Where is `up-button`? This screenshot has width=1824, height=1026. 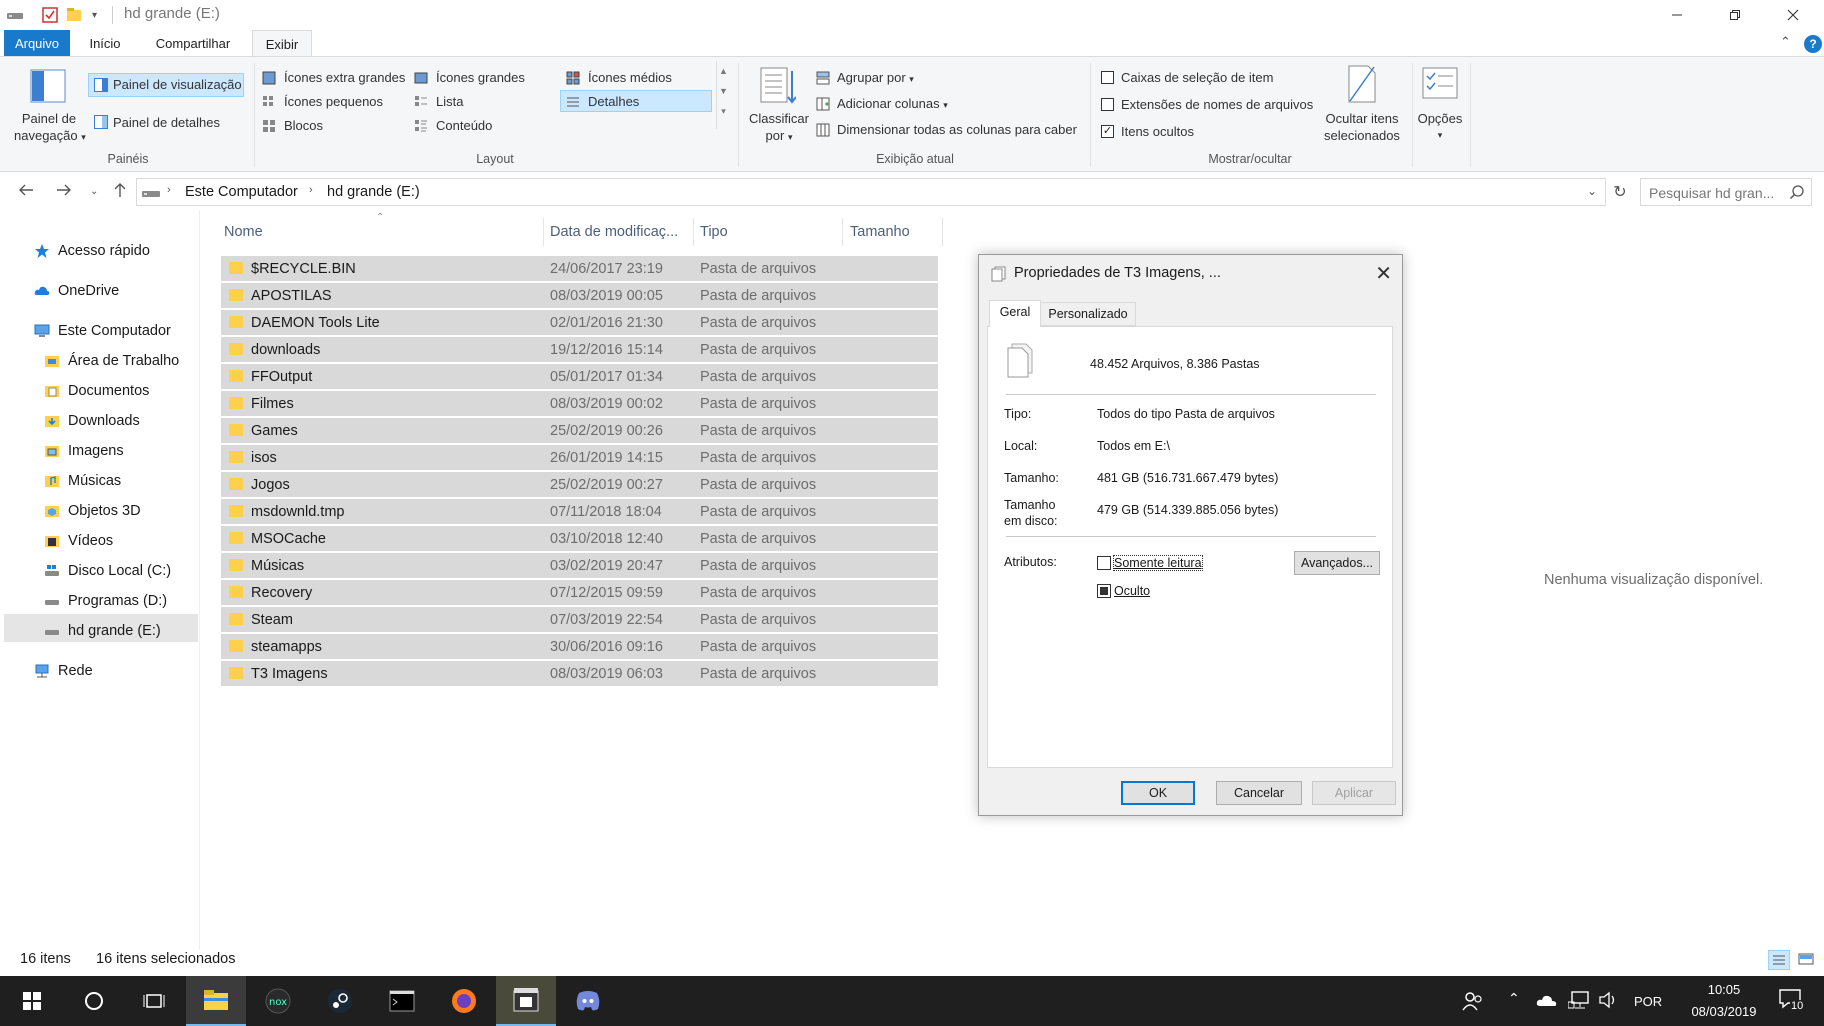
up-button is located at coordinates (120, 192).